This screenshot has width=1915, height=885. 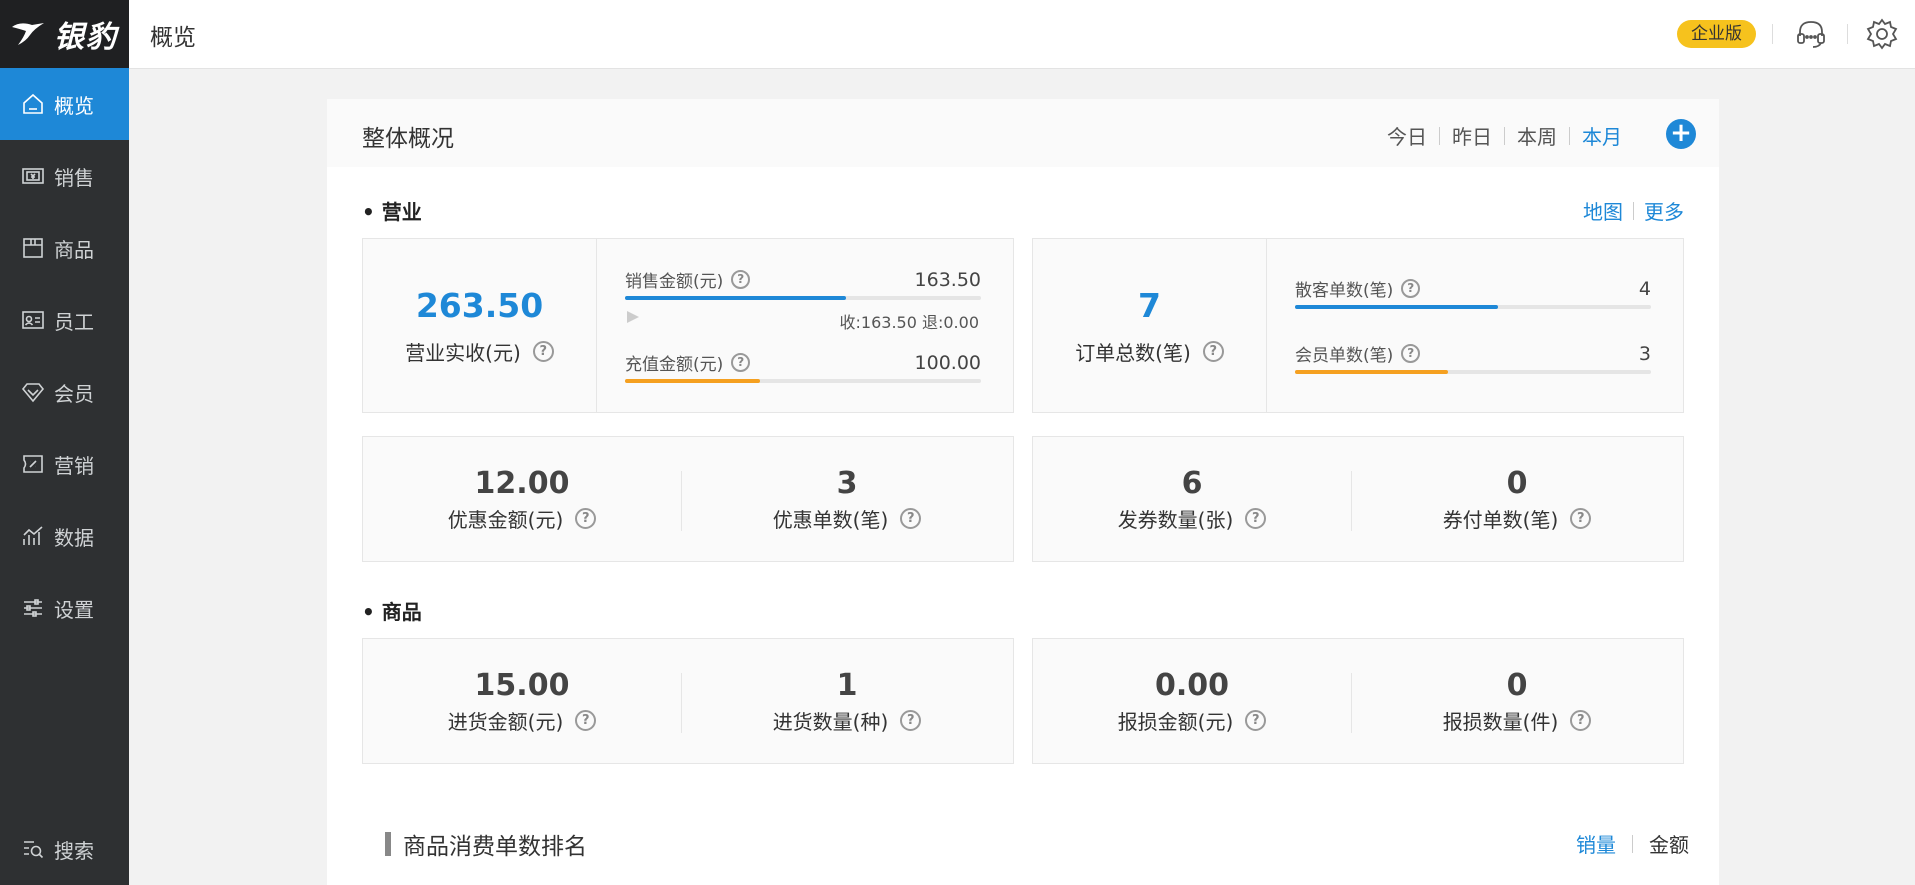 I want to click on recharge-bar, so click(x=803, y=381).